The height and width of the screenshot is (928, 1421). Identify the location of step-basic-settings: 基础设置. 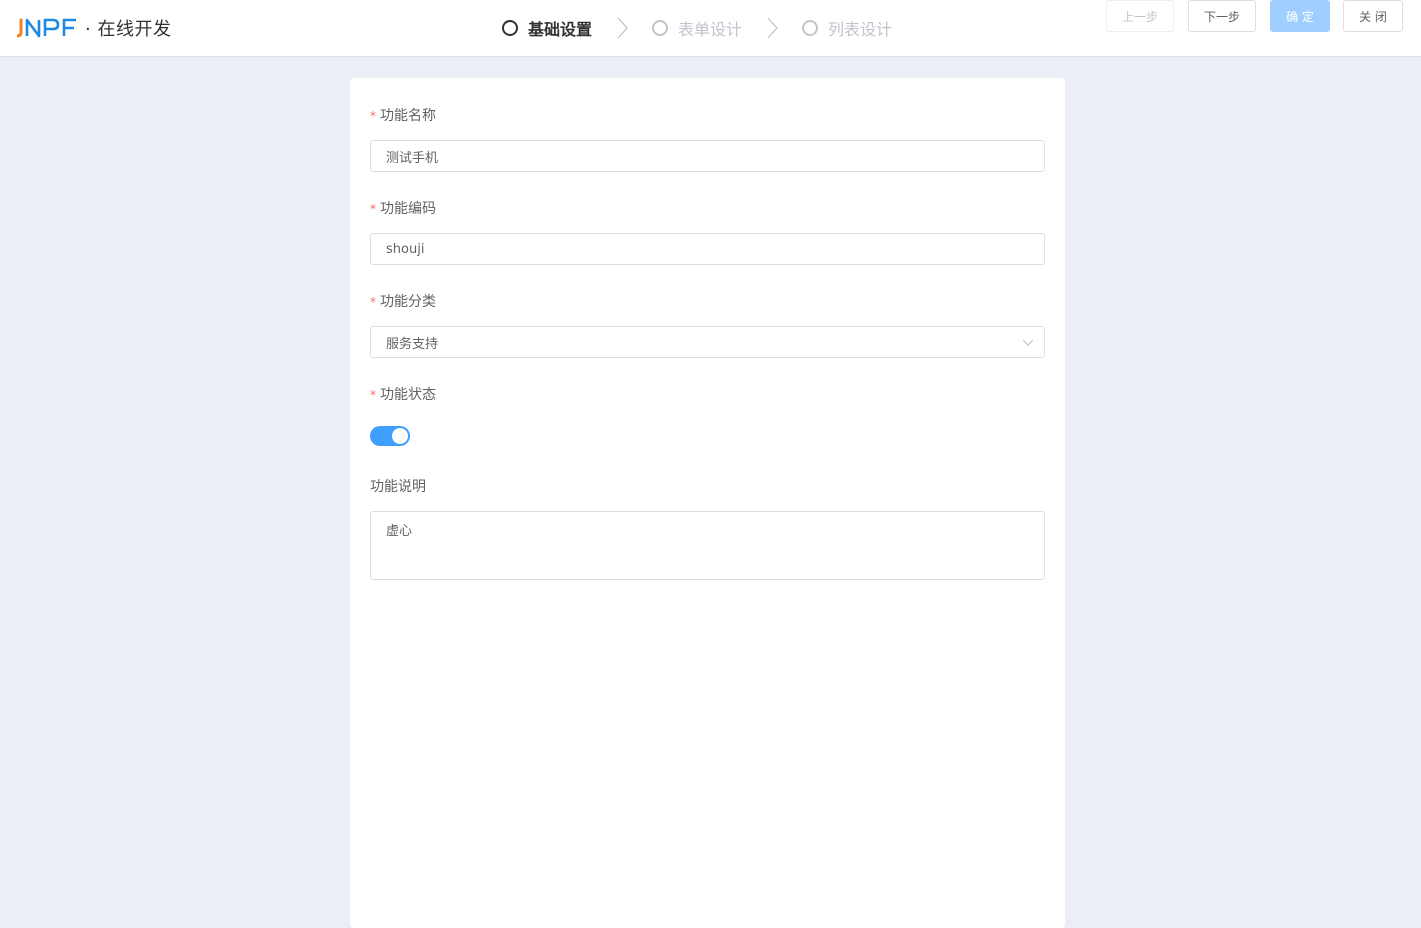
(547, 28).